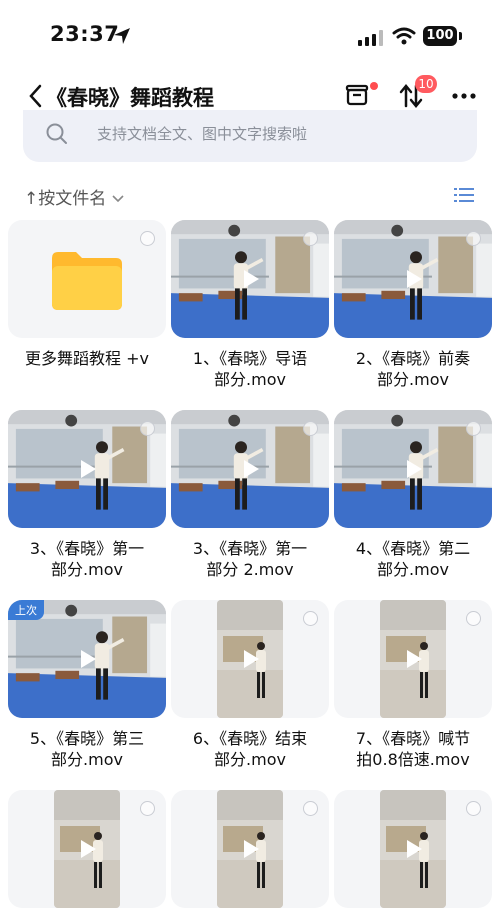 Image resolution: width=500 pixels, height=908 pixels. I want to click on wifi-icon, so click(404, 36).